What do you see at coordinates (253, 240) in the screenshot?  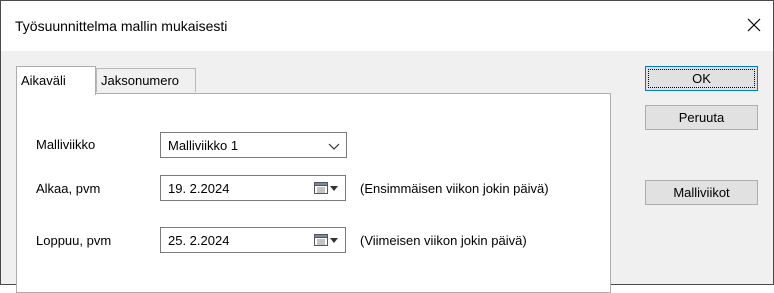 I see `end-date-field: 25. 2.2024` at bounding box center [253, 240].